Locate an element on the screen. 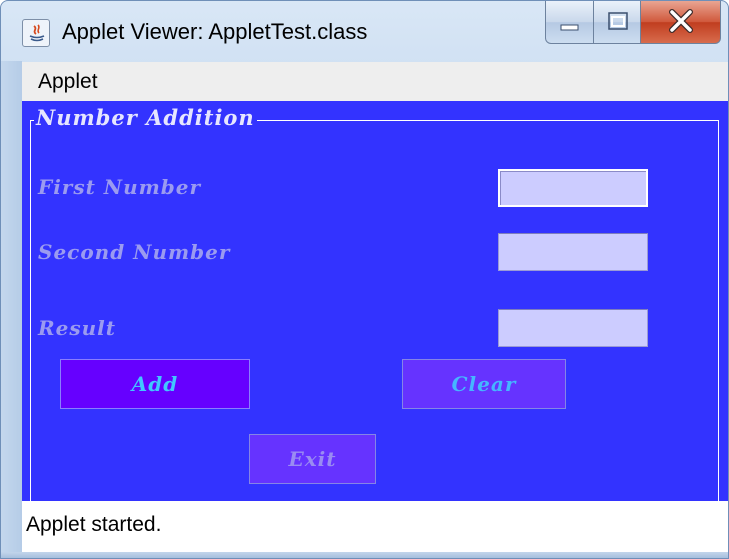 The image size is (729, 559). second-number-field is located at coordinates (573, 252).